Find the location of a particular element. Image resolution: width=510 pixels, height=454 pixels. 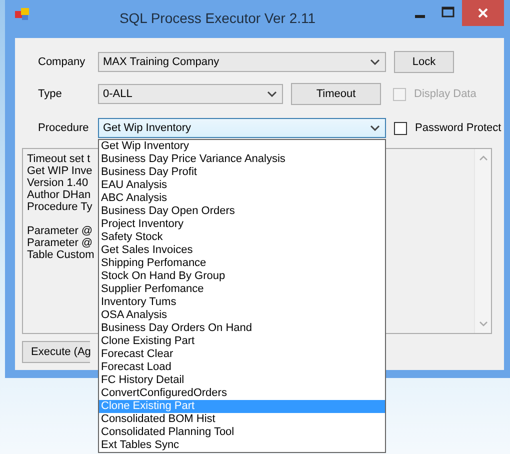

app-icon is located at coordinates (22, 14).